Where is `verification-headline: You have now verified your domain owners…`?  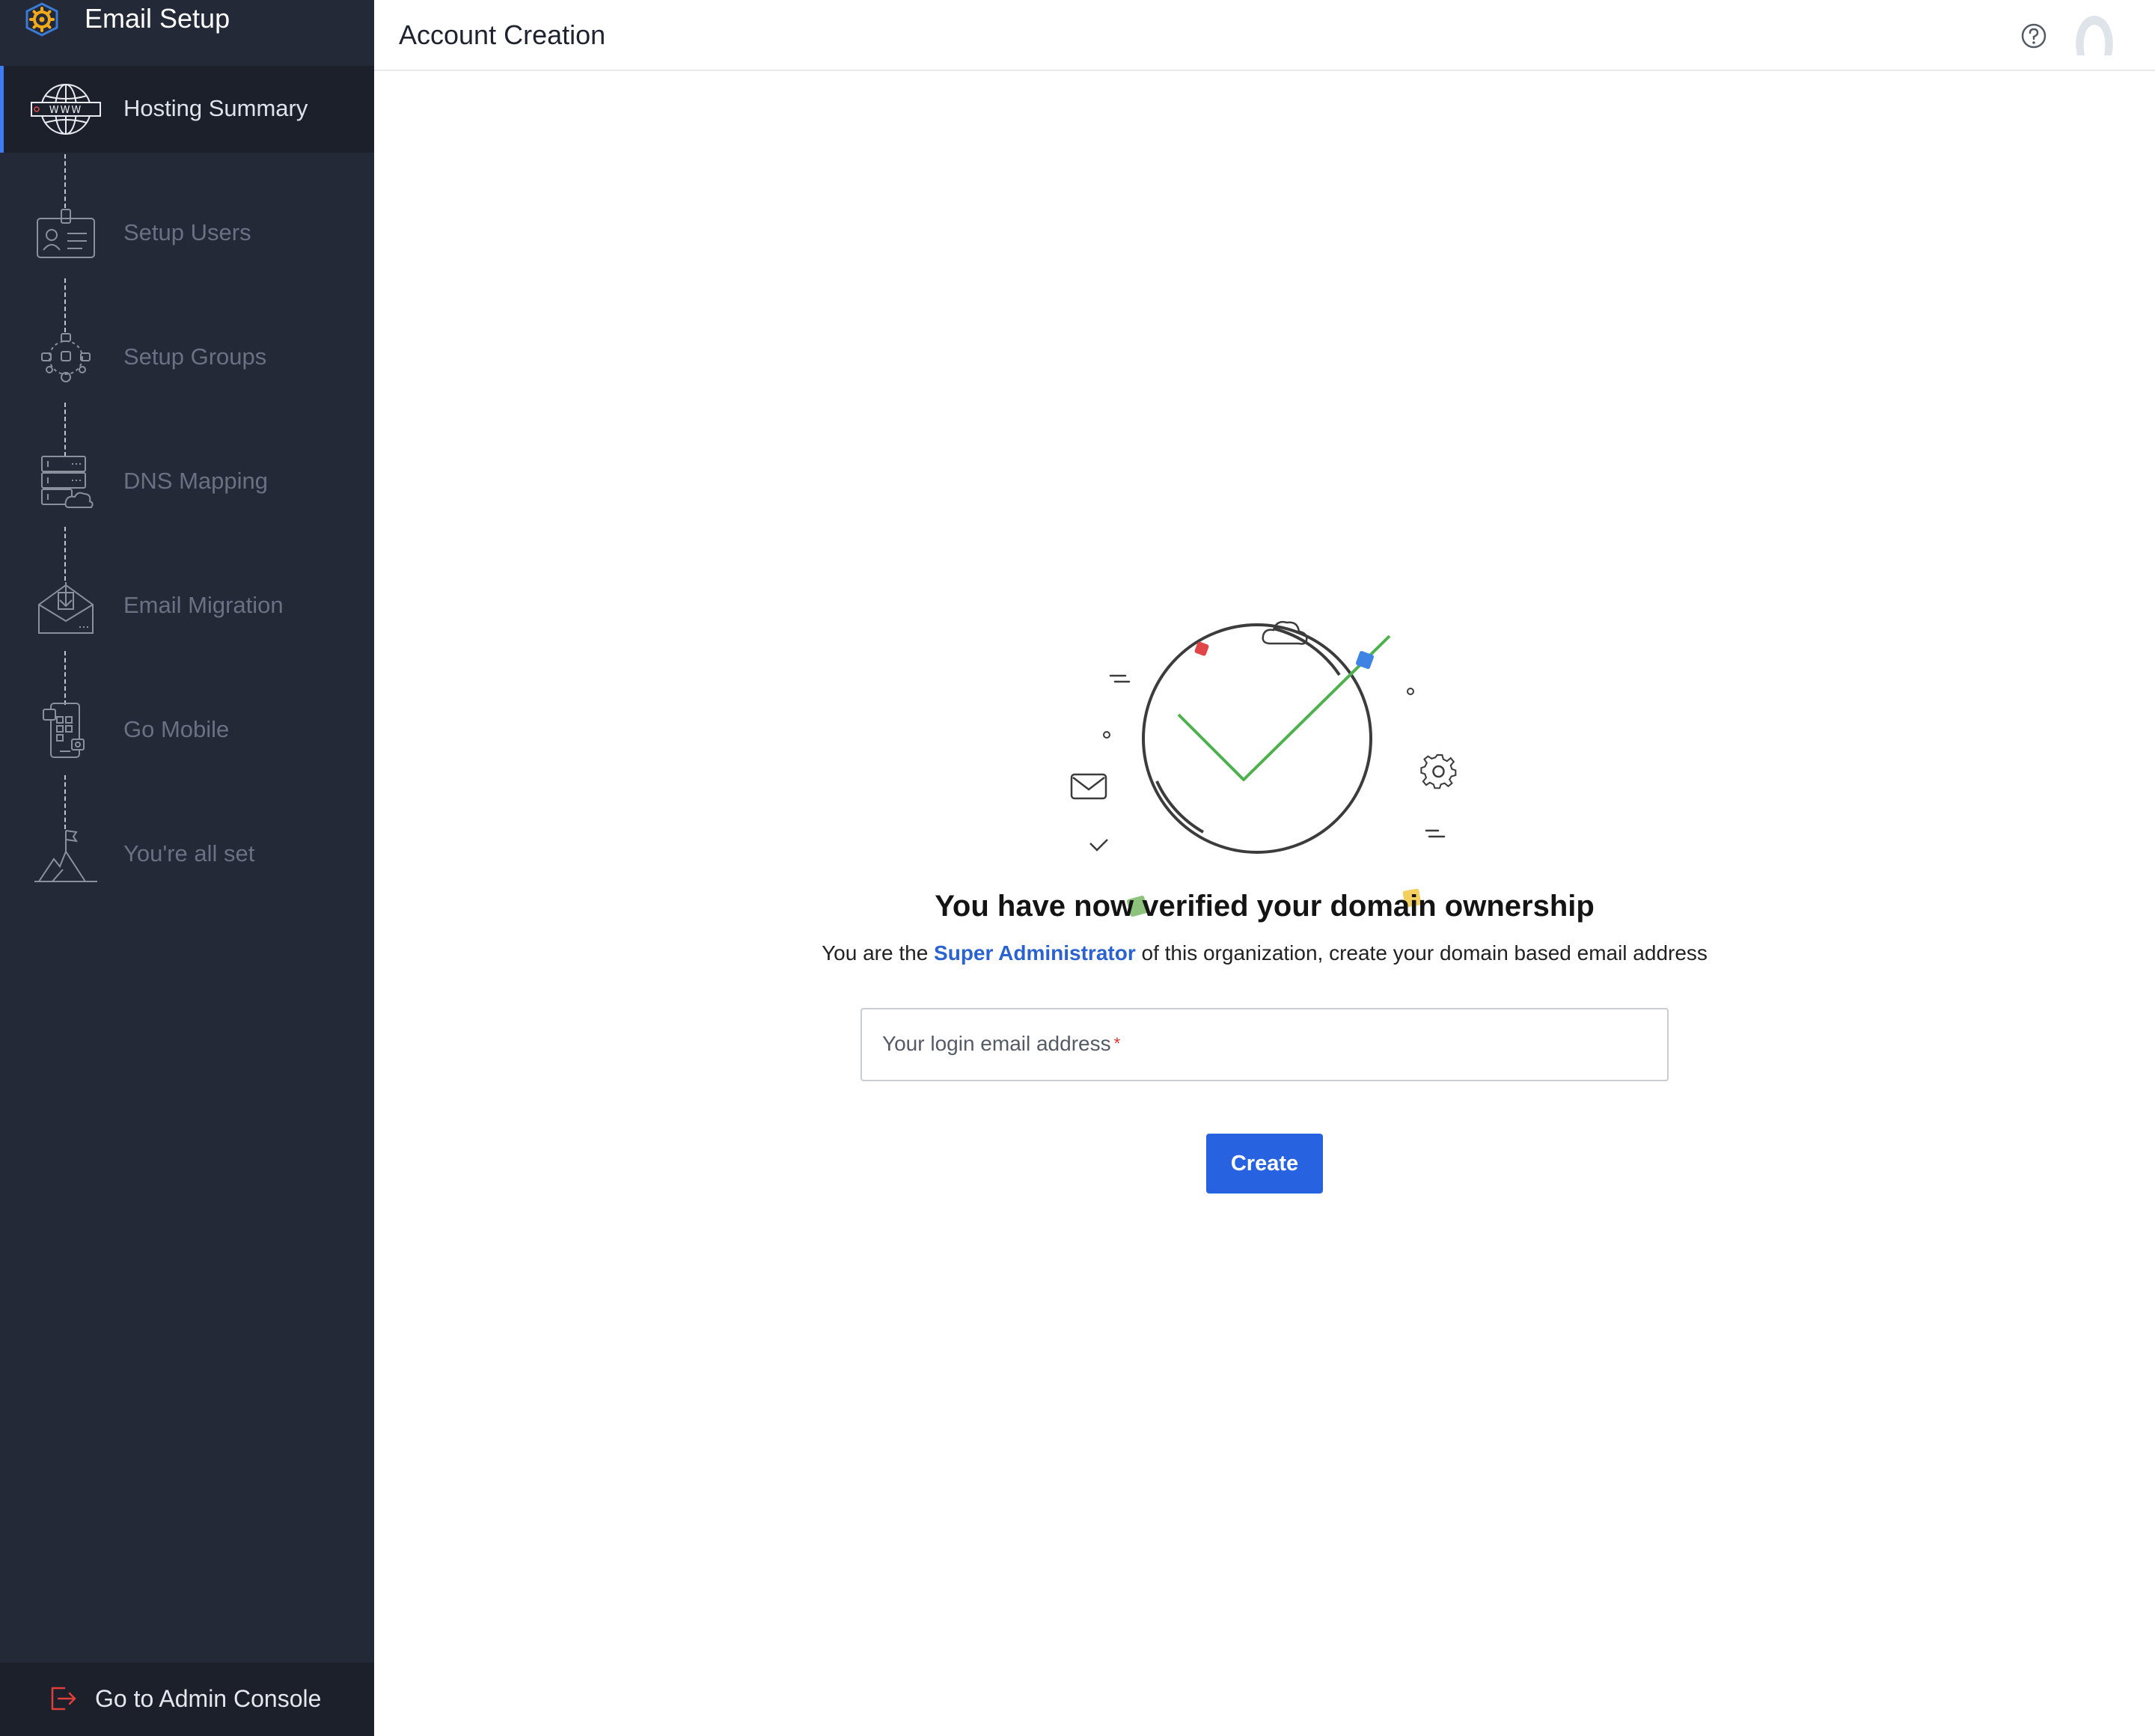
verification-headline: You have now verified your domain owners… is located at coordinates (1265, 907).